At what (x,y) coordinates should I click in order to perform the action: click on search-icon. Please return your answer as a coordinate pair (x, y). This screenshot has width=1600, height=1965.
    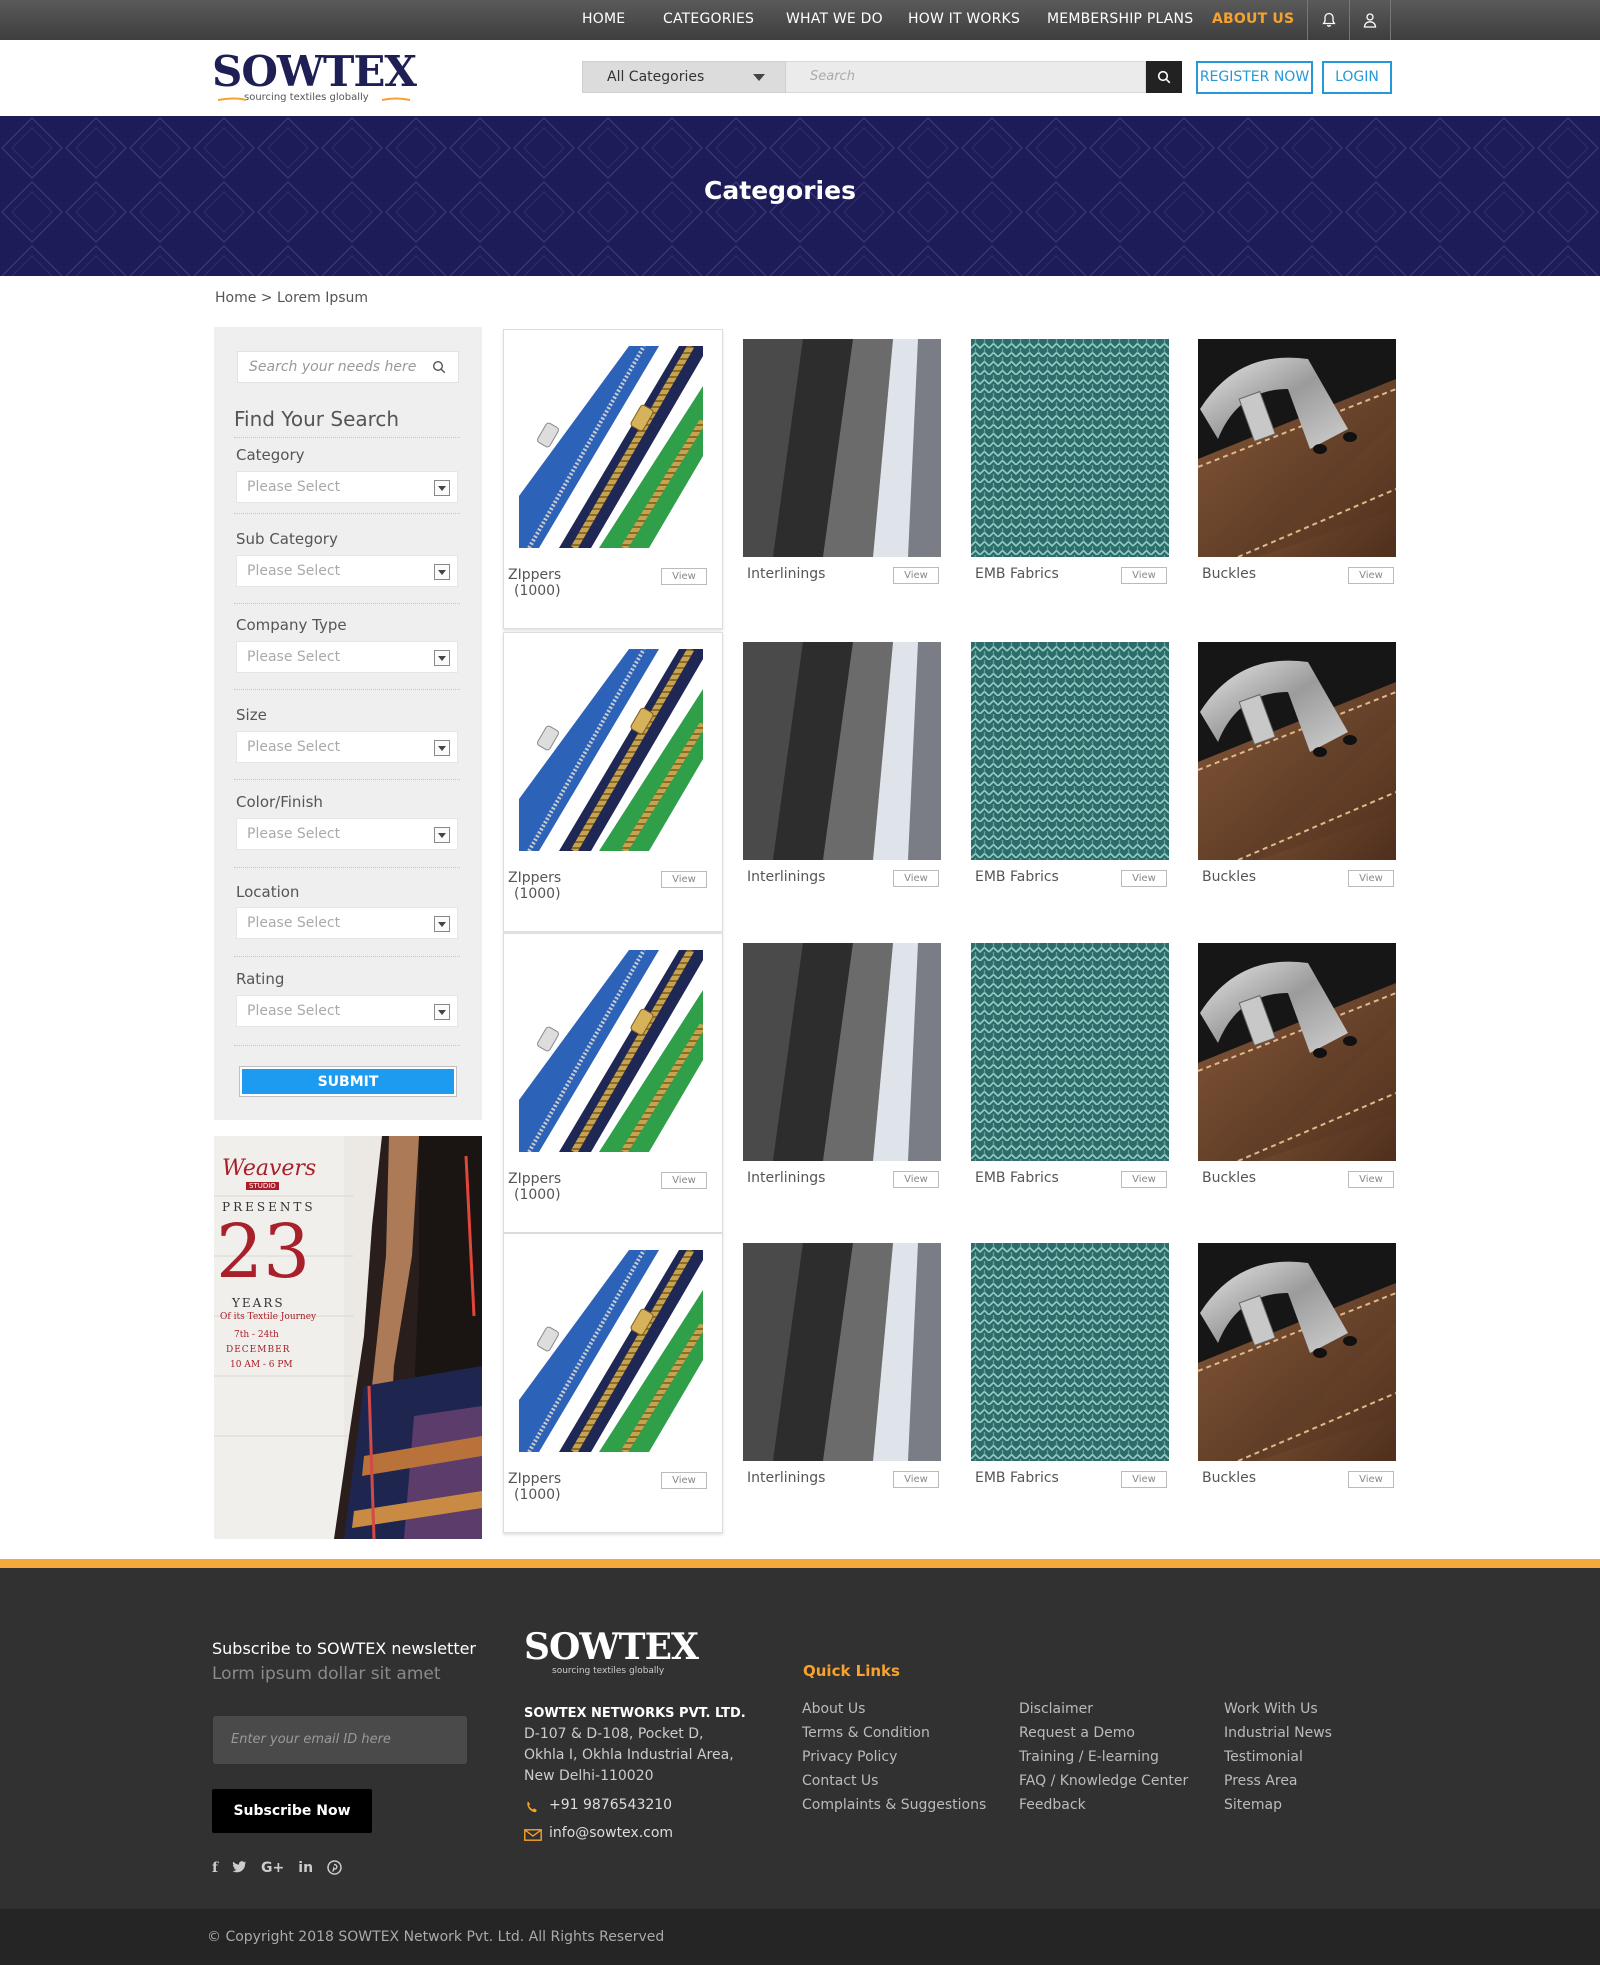
    Looking at the image, I should click on (439, 367).